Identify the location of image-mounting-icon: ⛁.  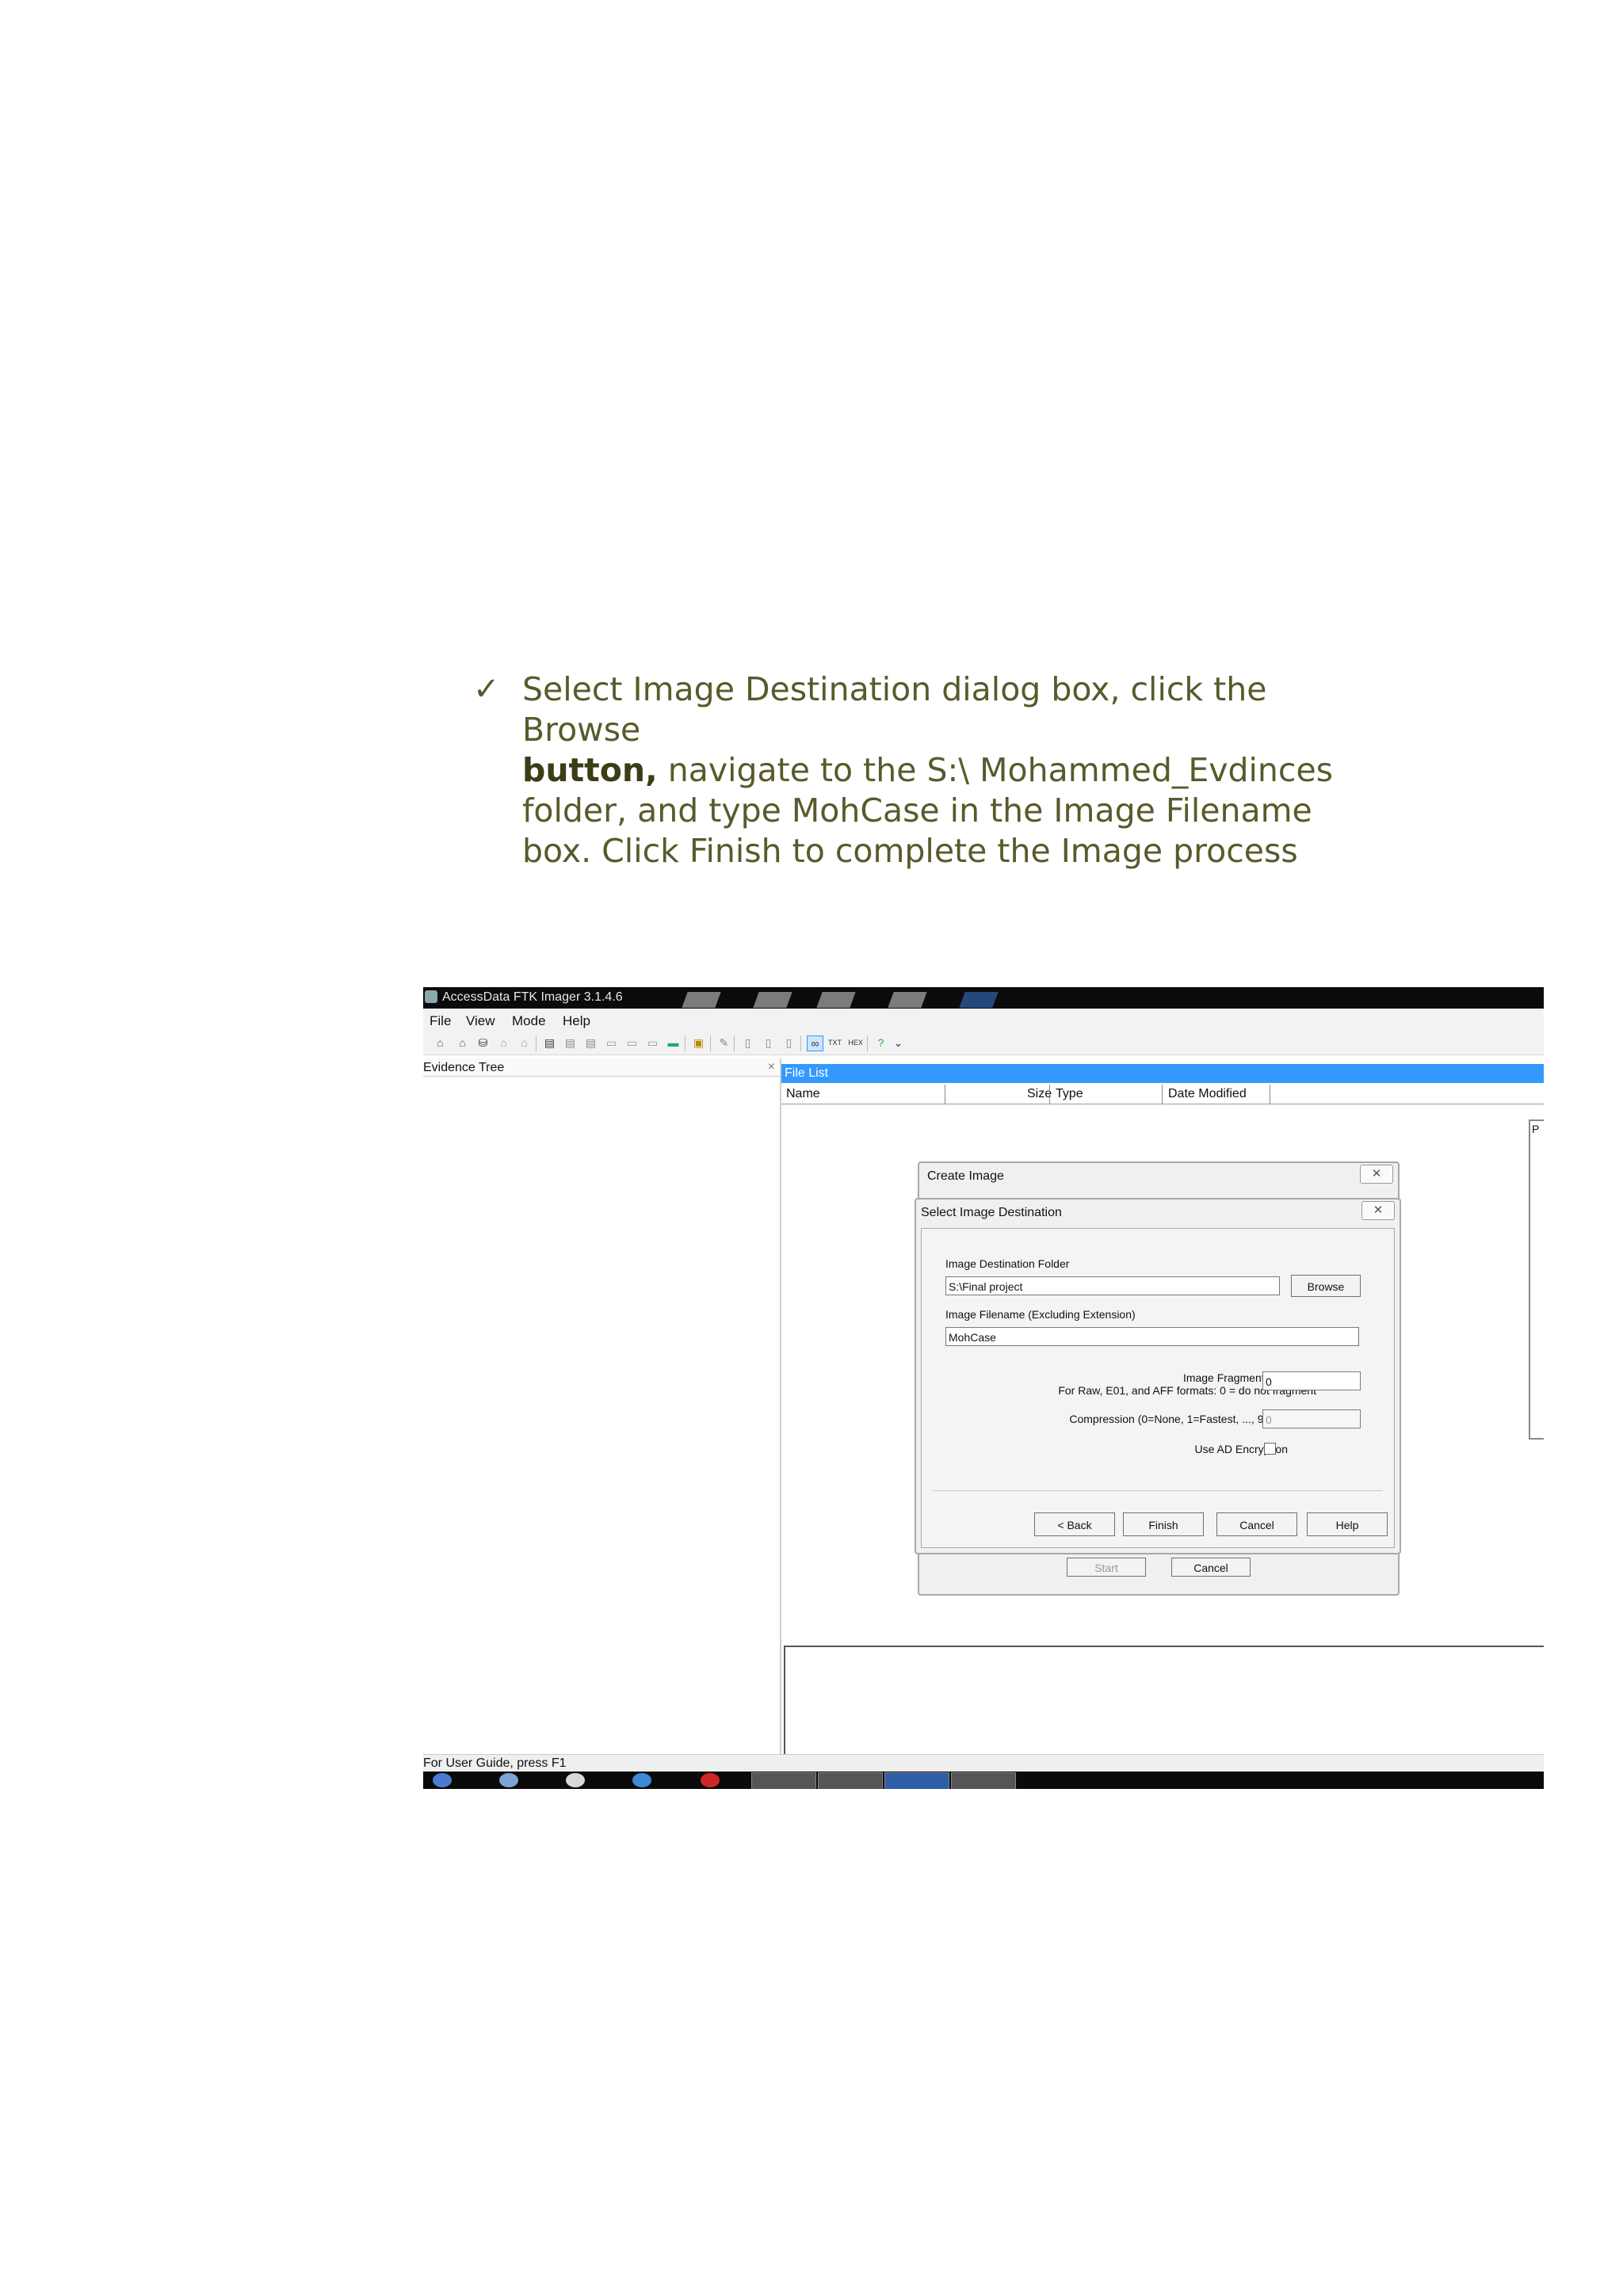
(483, 1042).